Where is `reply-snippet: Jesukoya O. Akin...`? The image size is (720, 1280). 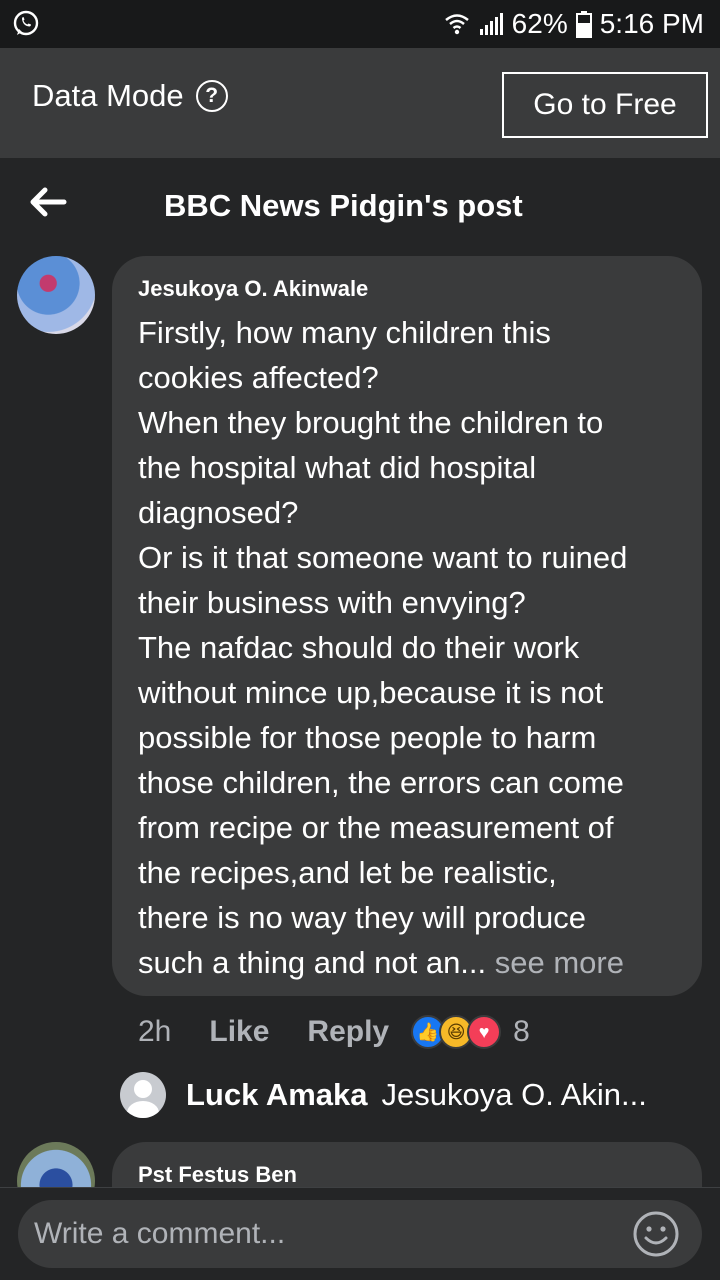
reply-snippet: Jesukoya O. Akin... is located at coordinates (514, 1094).